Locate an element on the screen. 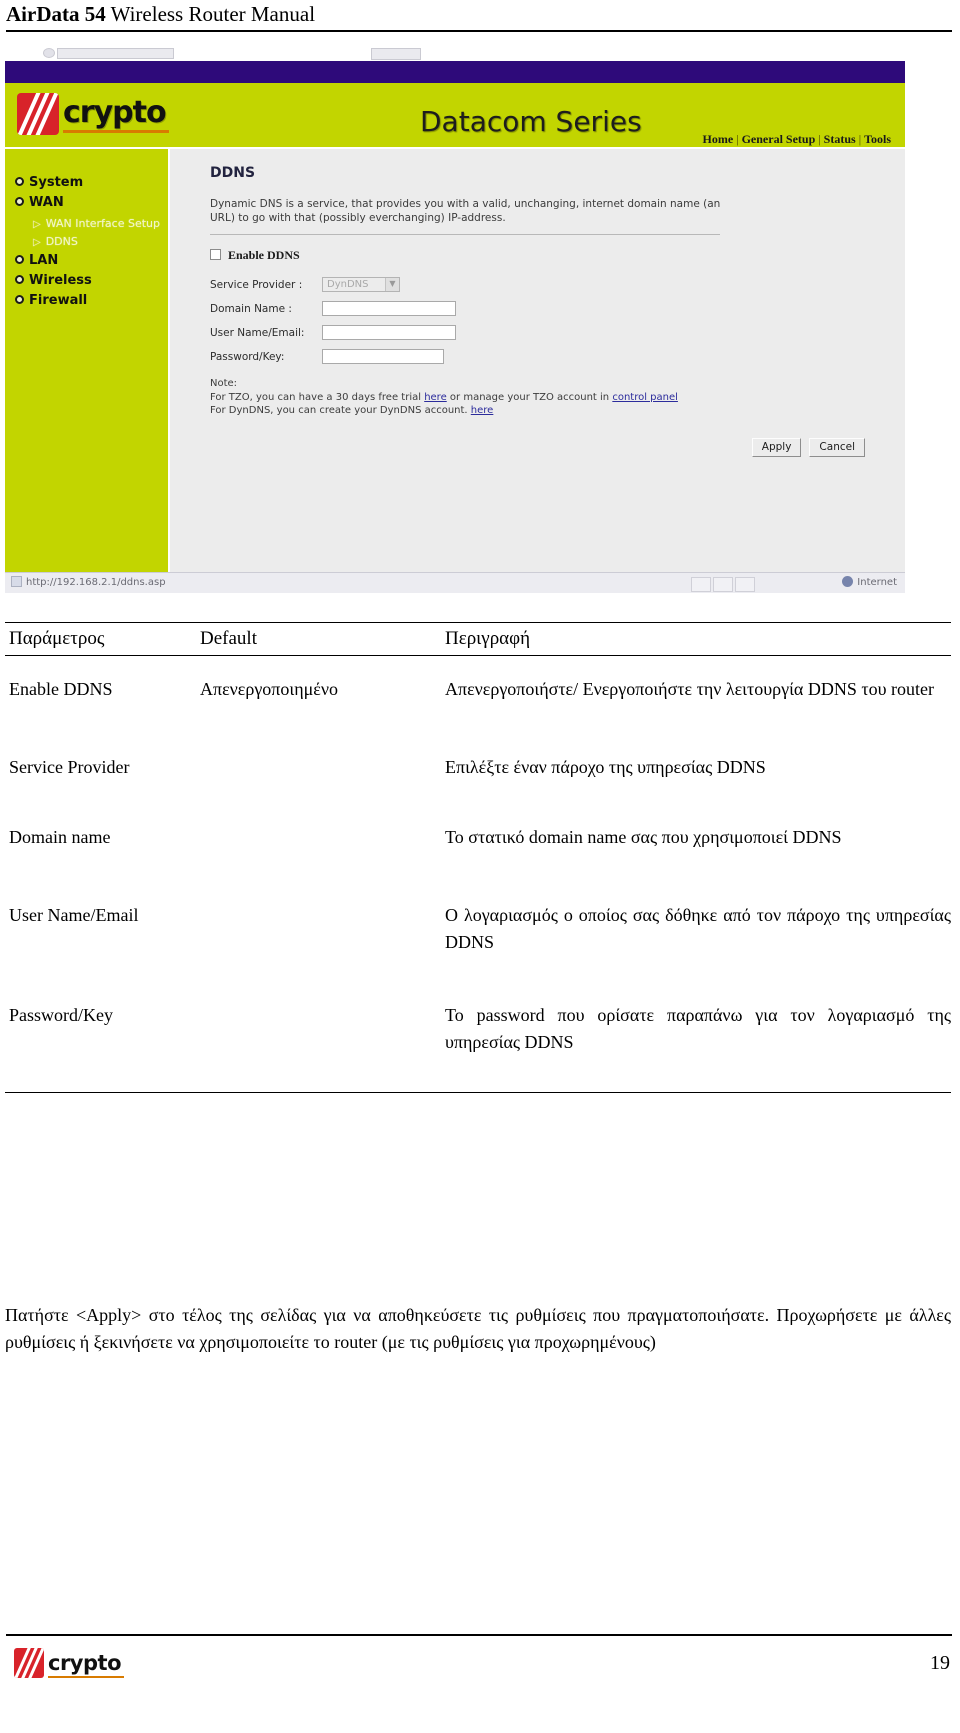 This screenshot has width=960, height=1733. enable-ddns-row: Enable DDNS is located at coordinates (255, 255).